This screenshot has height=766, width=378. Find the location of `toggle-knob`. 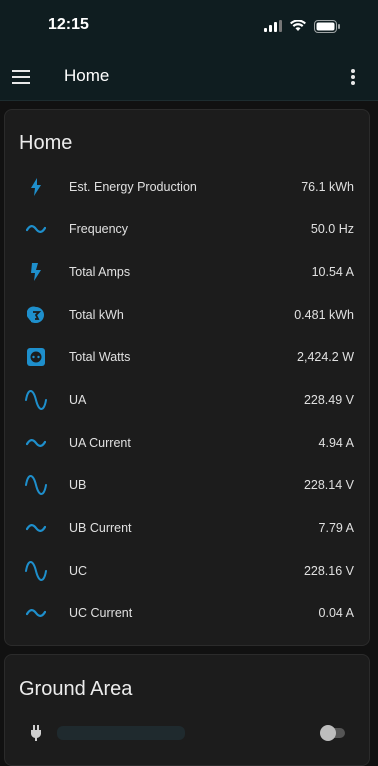

toggle-knob is located at coordinates (328, 733).